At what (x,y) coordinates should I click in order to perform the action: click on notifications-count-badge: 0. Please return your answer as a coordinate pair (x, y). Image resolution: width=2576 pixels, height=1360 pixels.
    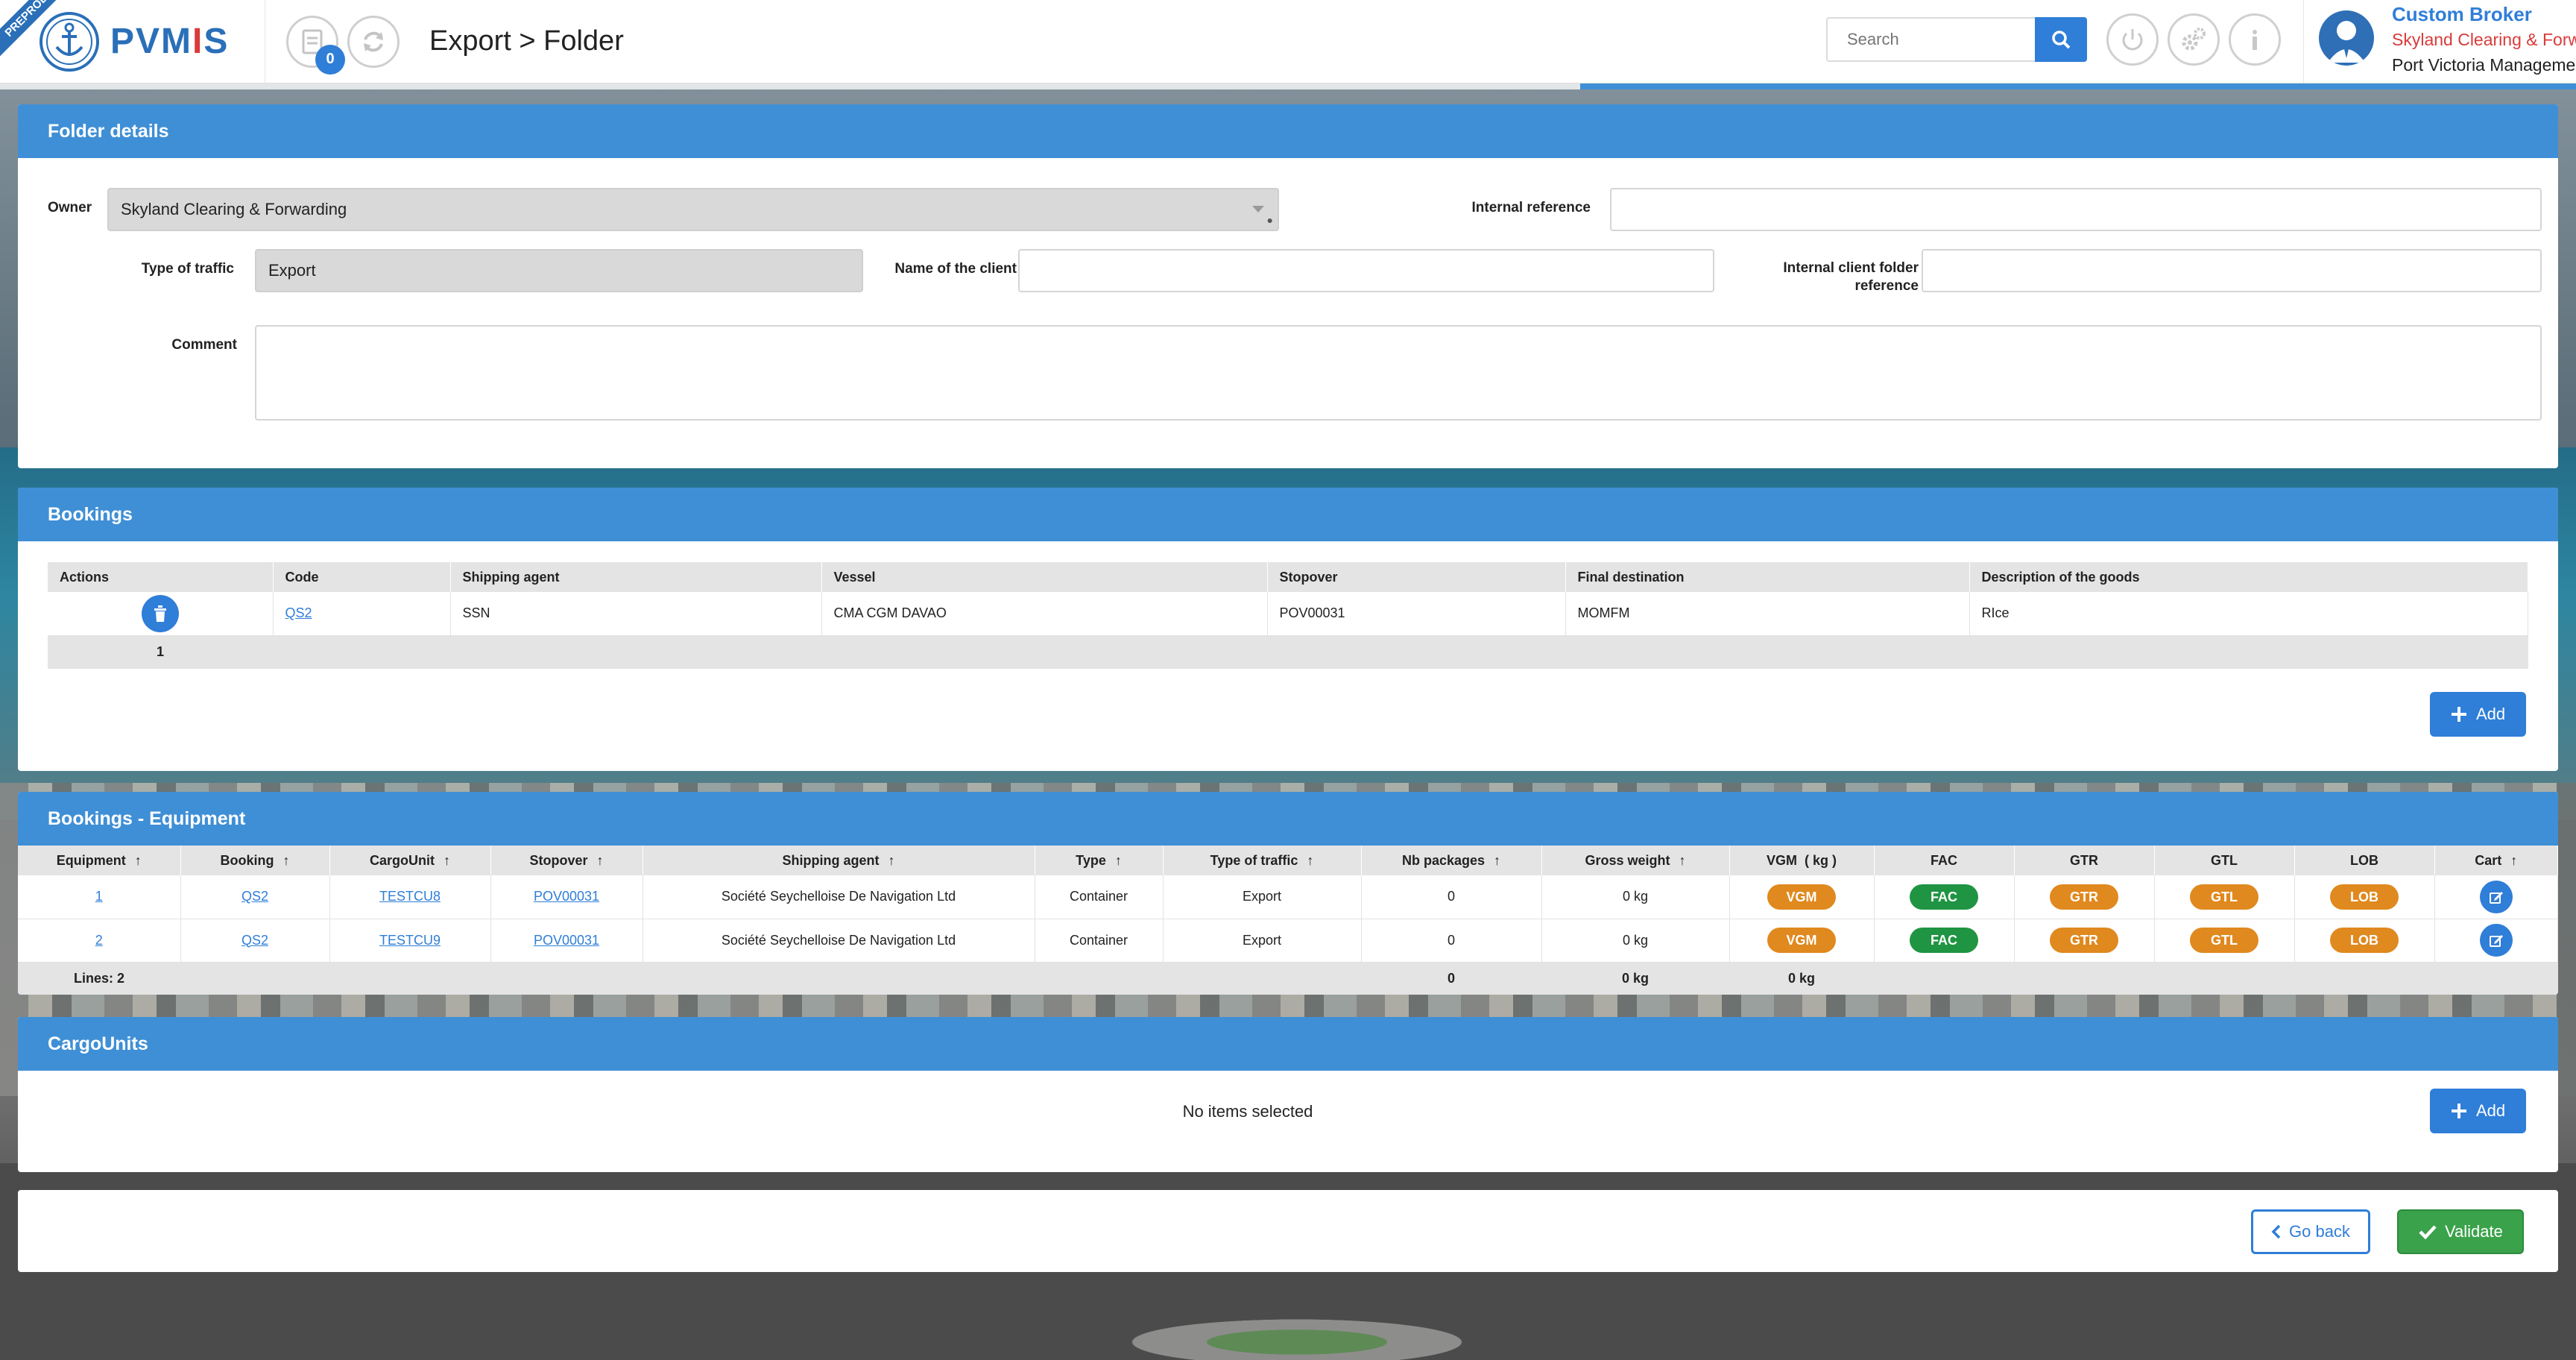
    Looking at the image, I should click on (330, 59).